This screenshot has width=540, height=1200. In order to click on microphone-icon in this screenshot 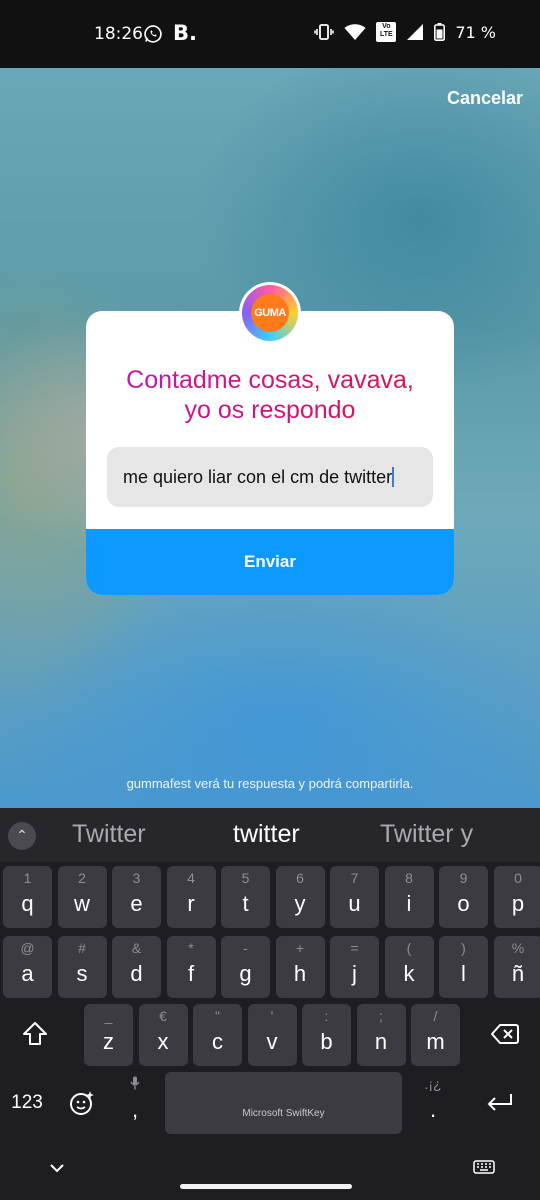, I will do `click(135, 1084)`.